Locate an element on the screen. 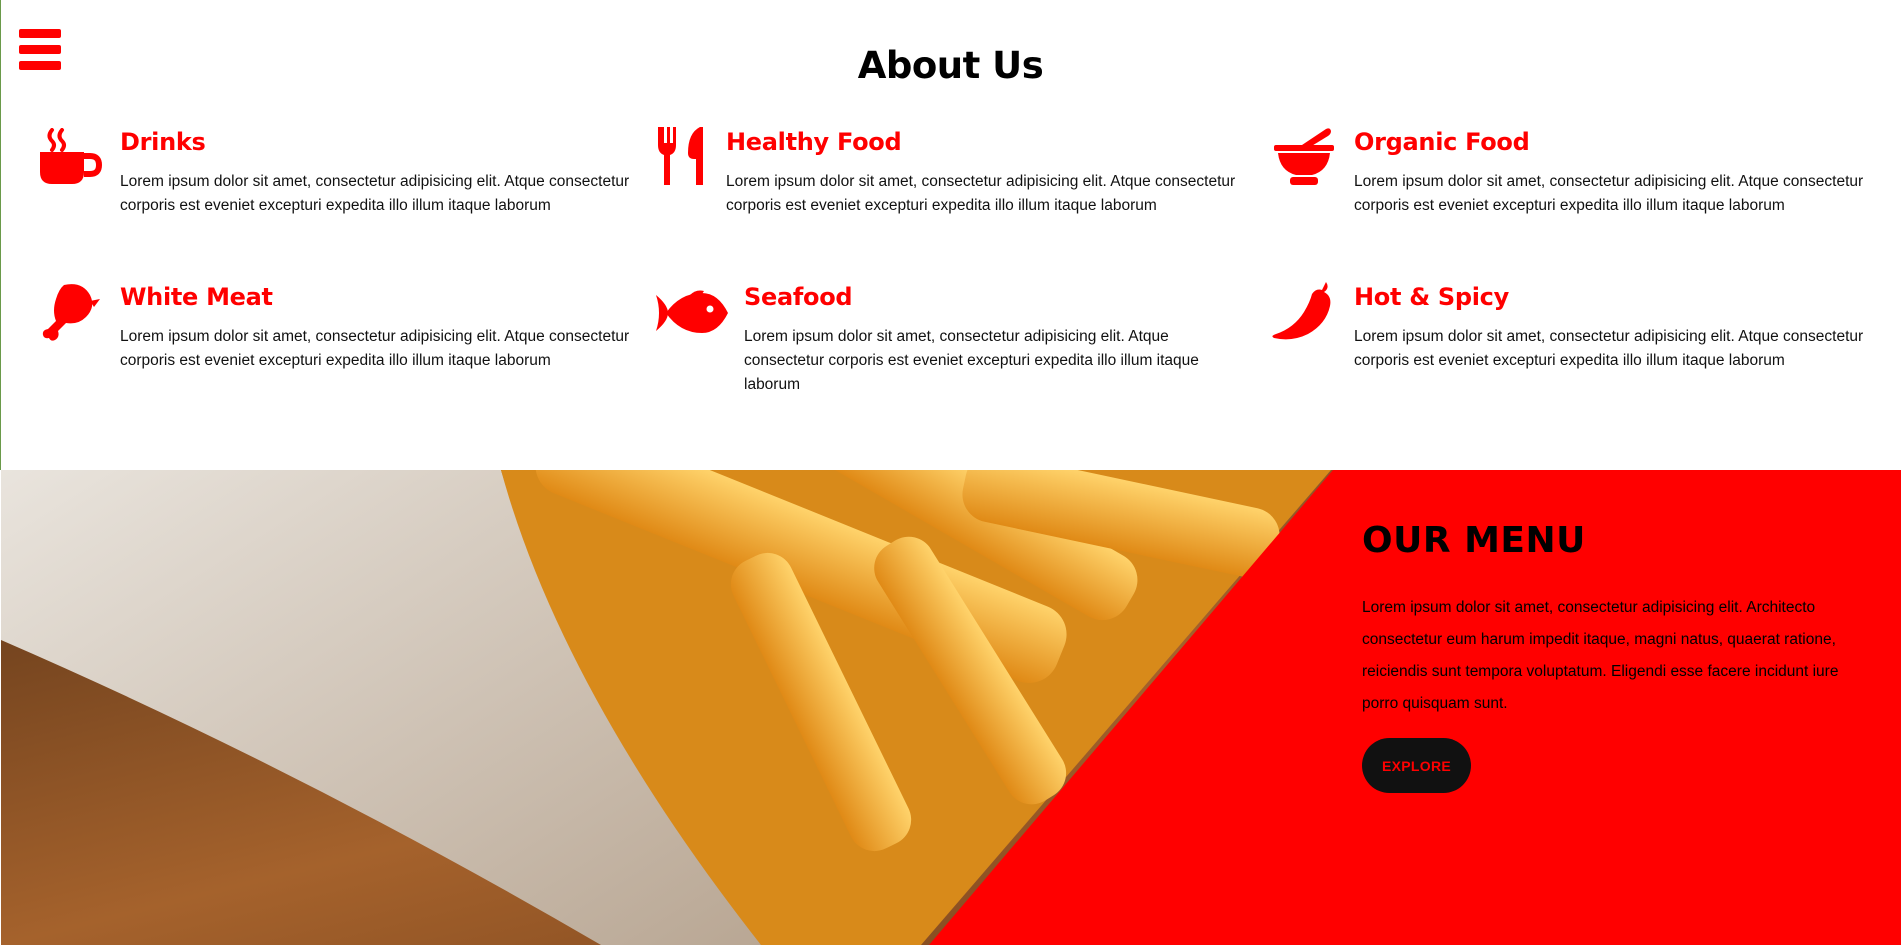  fish-icon is located at coordinates (692, 311).